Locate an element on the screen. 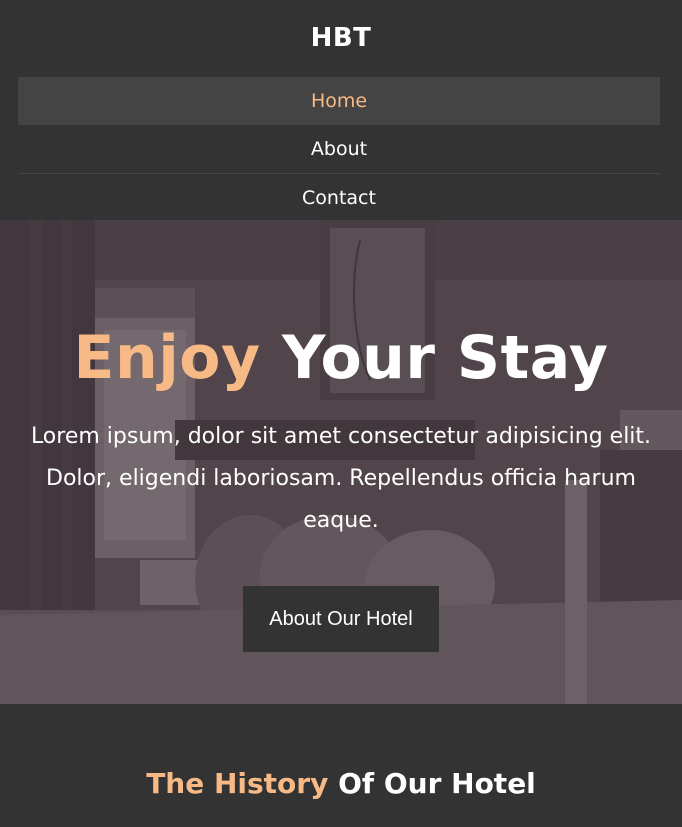 The height and width of the screenshot is (827, 682). history-section: The History Of Our Hotel is located at coordinates (341, 765).